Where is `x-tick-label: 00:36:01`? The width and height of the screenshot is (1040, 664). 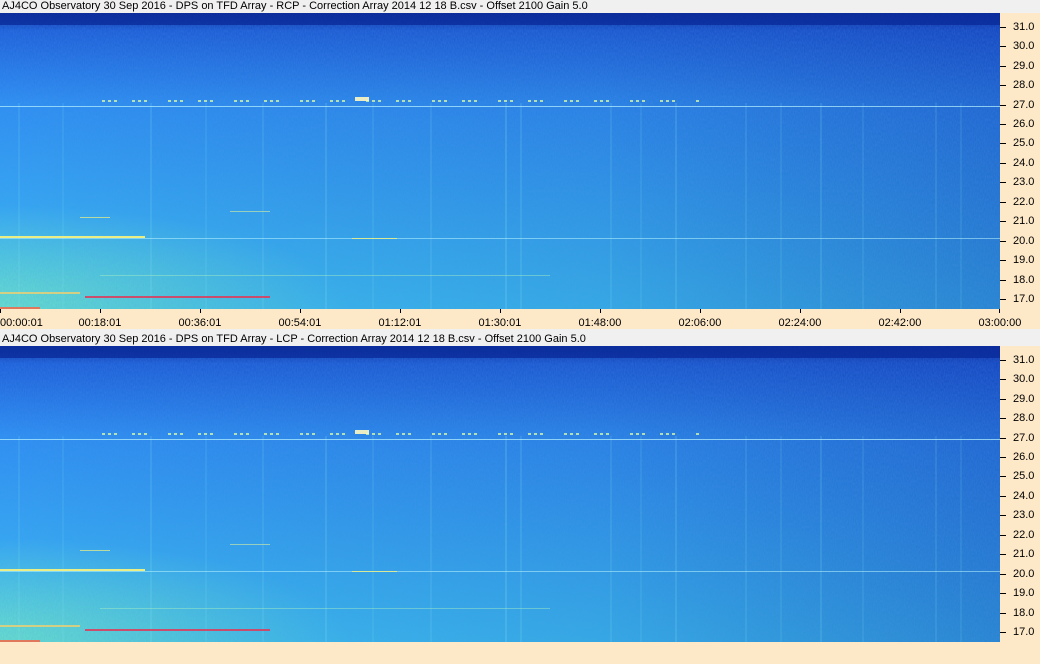 x-tick-label: 00:36:01 is located at coordinates (200, 323).